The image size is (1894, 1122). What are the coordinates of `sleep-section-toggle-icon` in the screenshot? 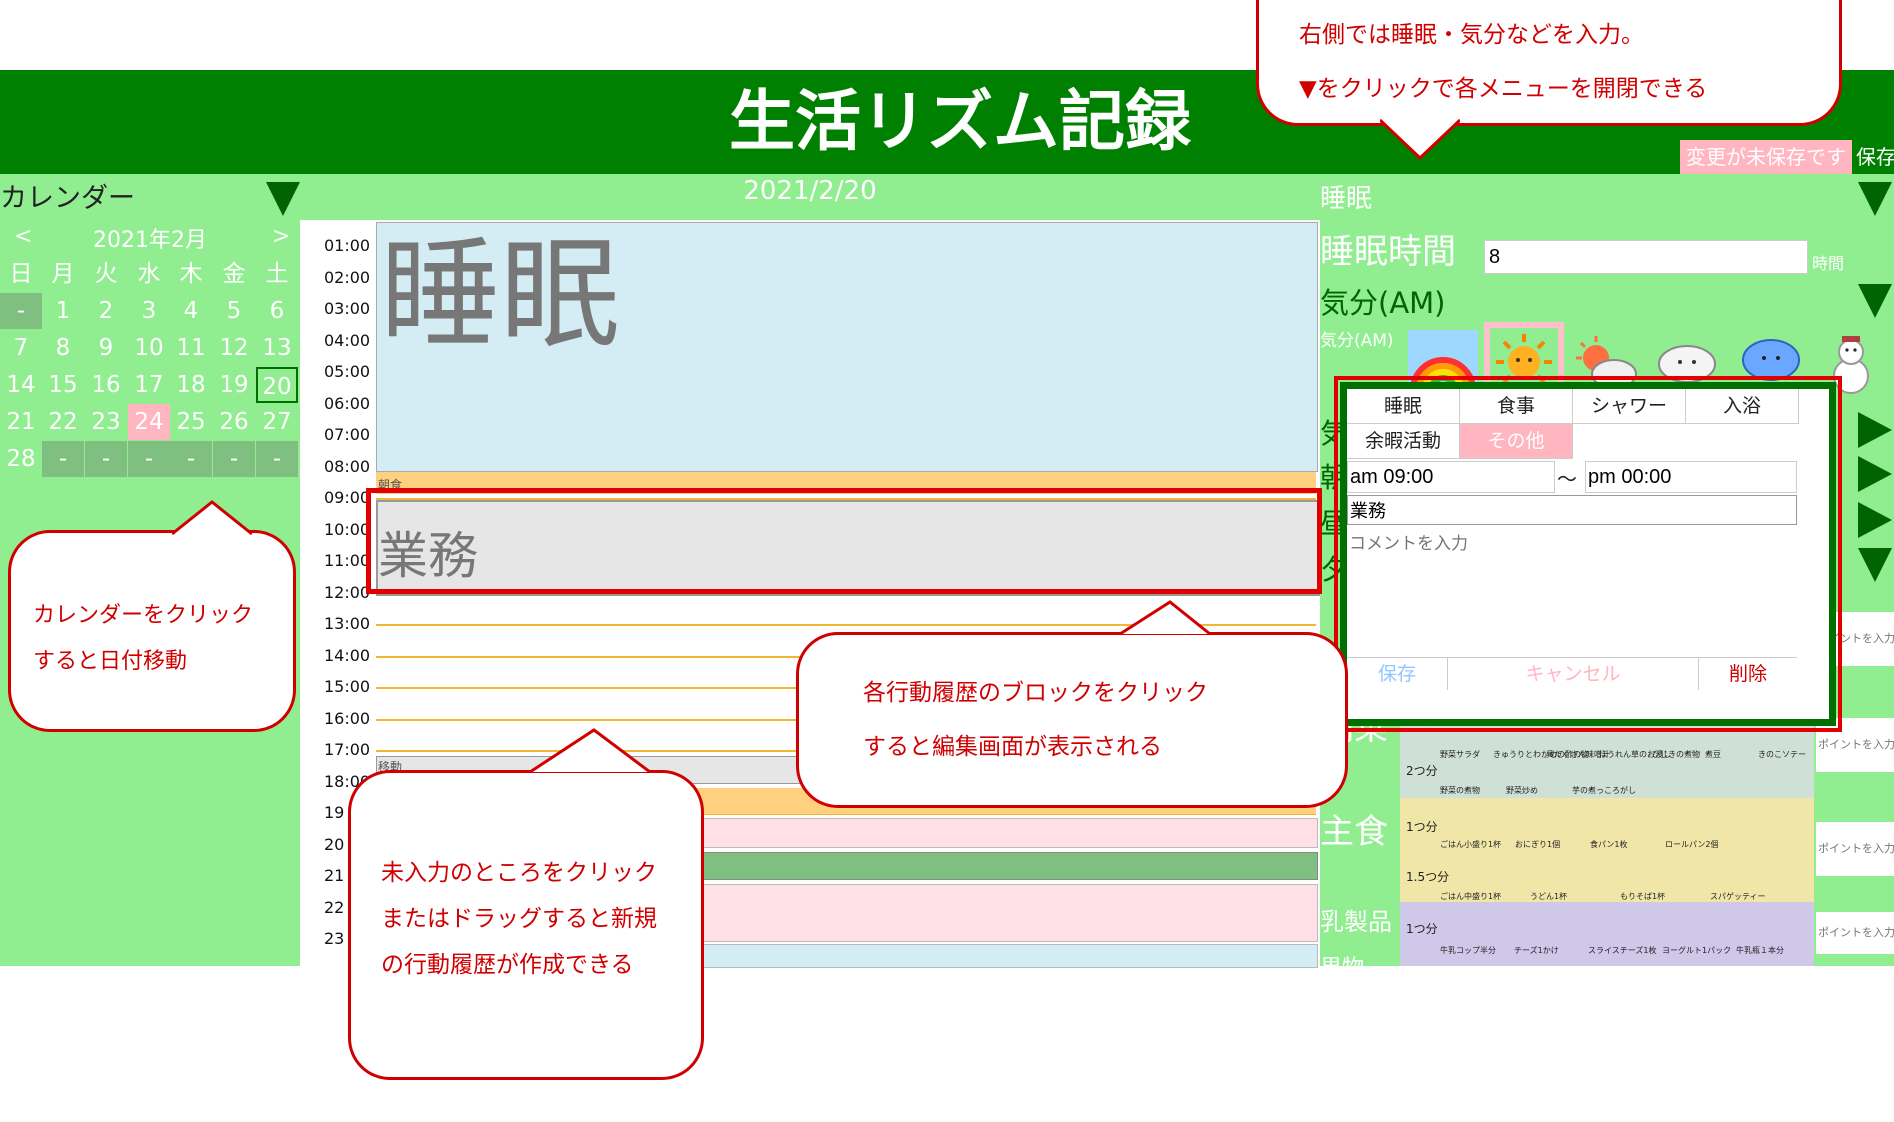 It's located at (1875, 199).